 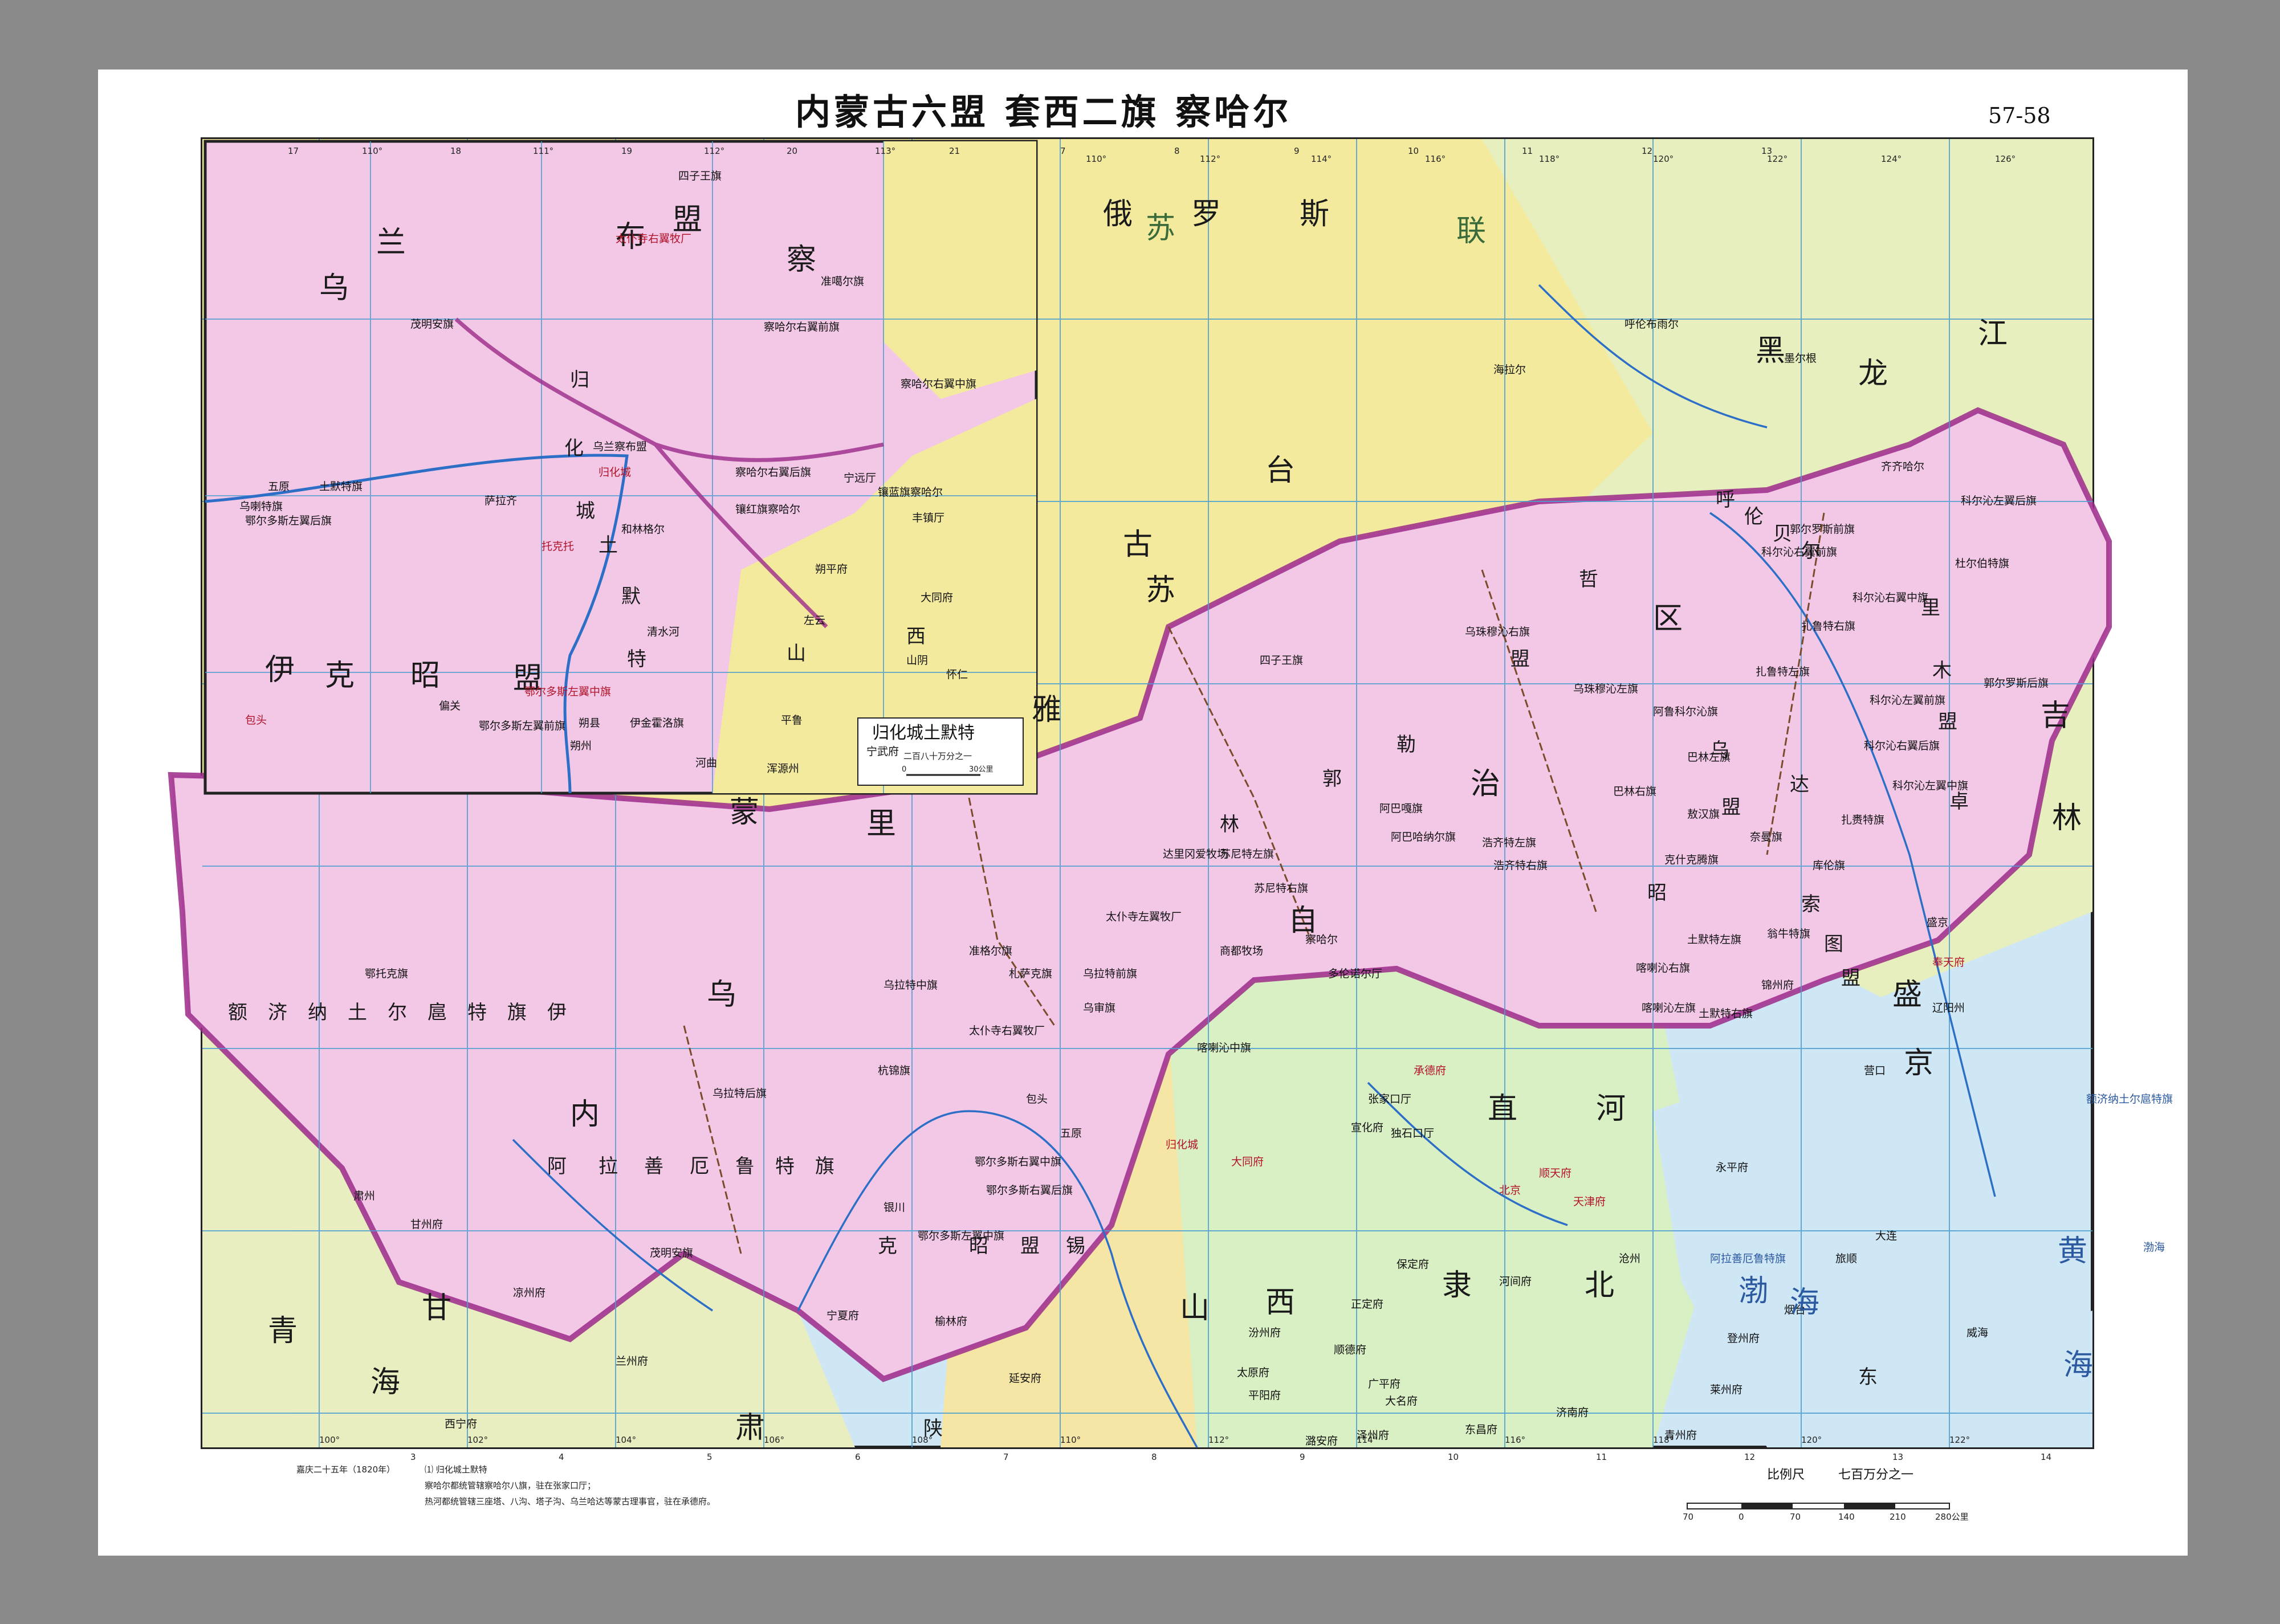 I want to click on inset-place: 左云, so click(x=815, y=620).